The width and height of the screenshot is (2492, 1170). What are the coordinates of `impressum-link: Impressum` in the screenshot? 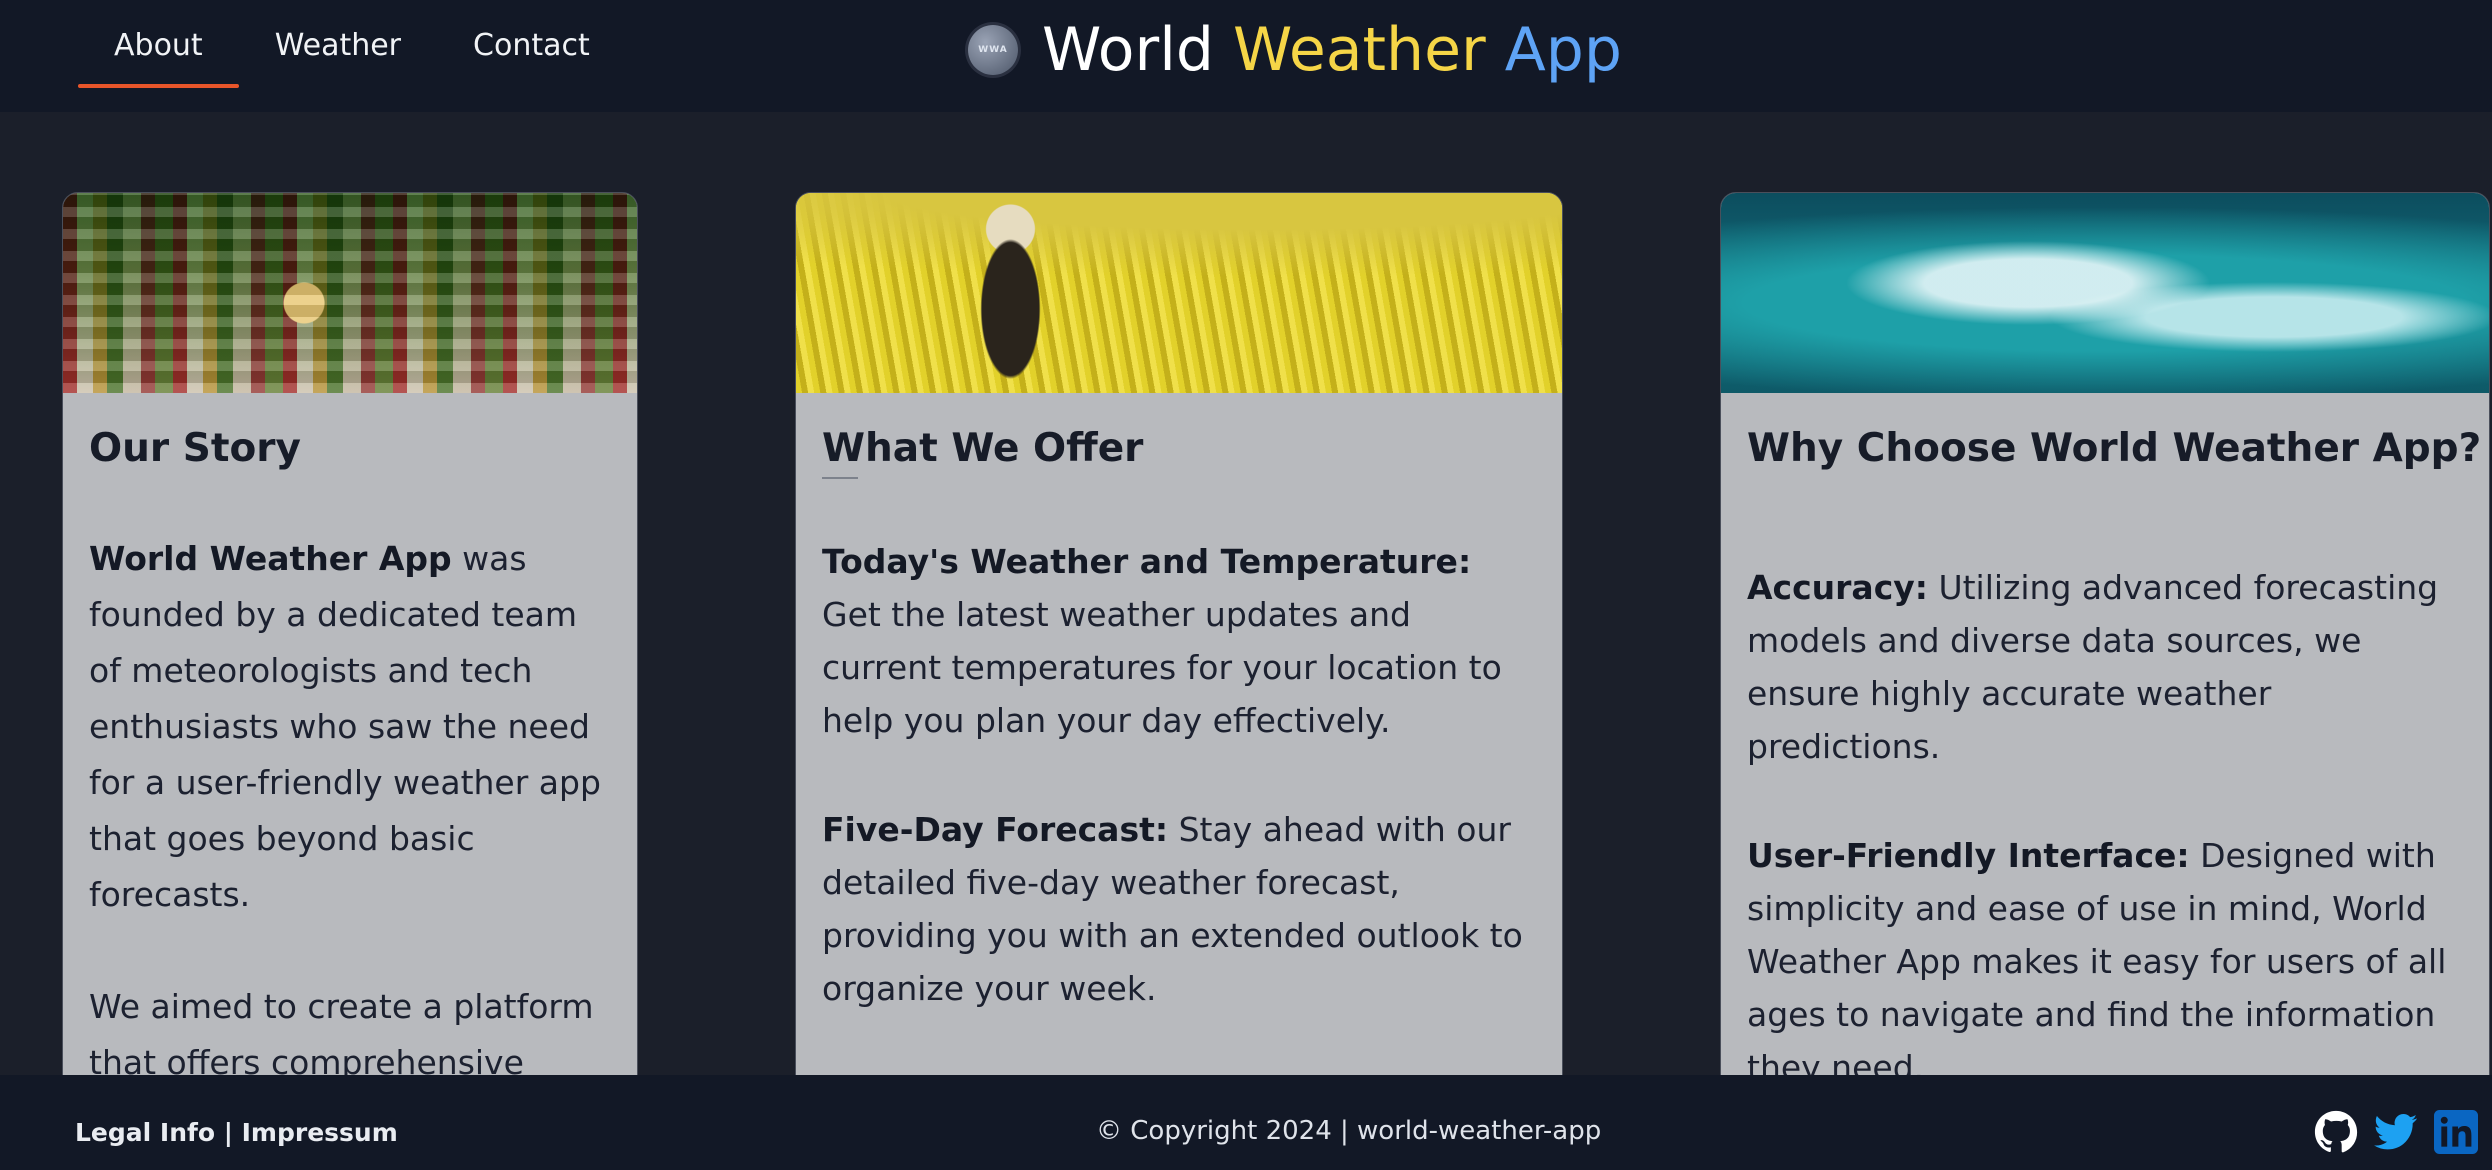 It's located at (320, 1132).